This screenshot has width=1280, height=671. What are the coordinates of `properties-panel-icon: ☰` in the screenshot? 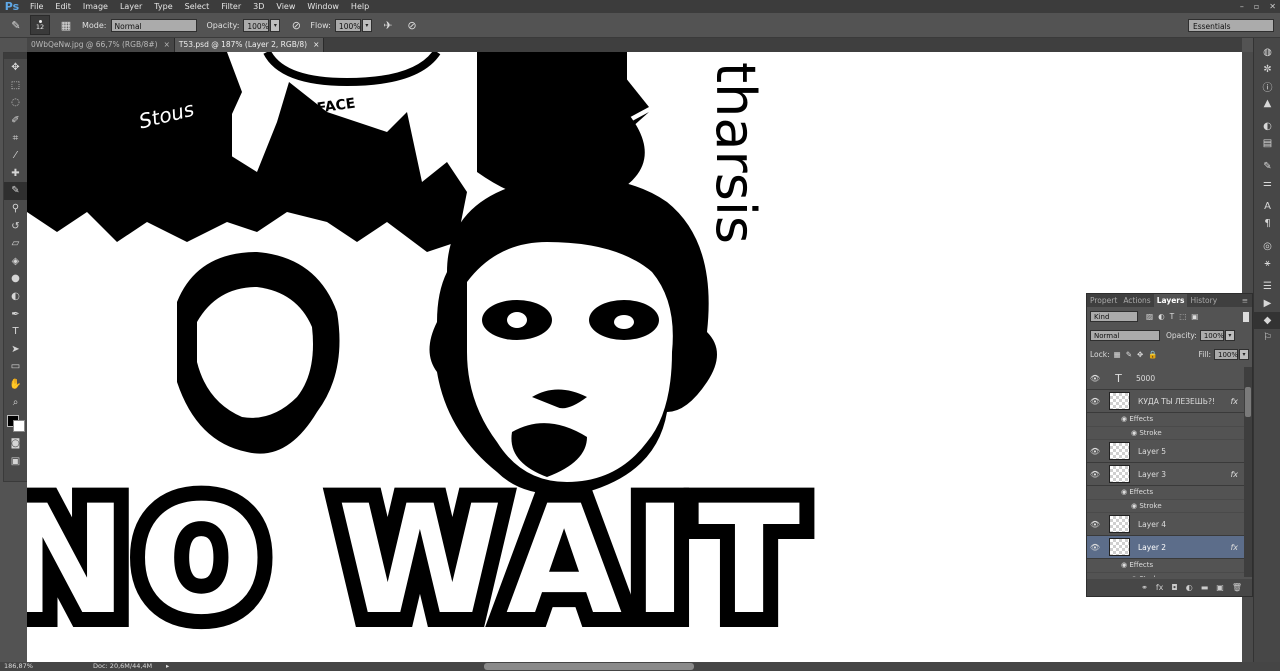 It's located at (1267, 286).